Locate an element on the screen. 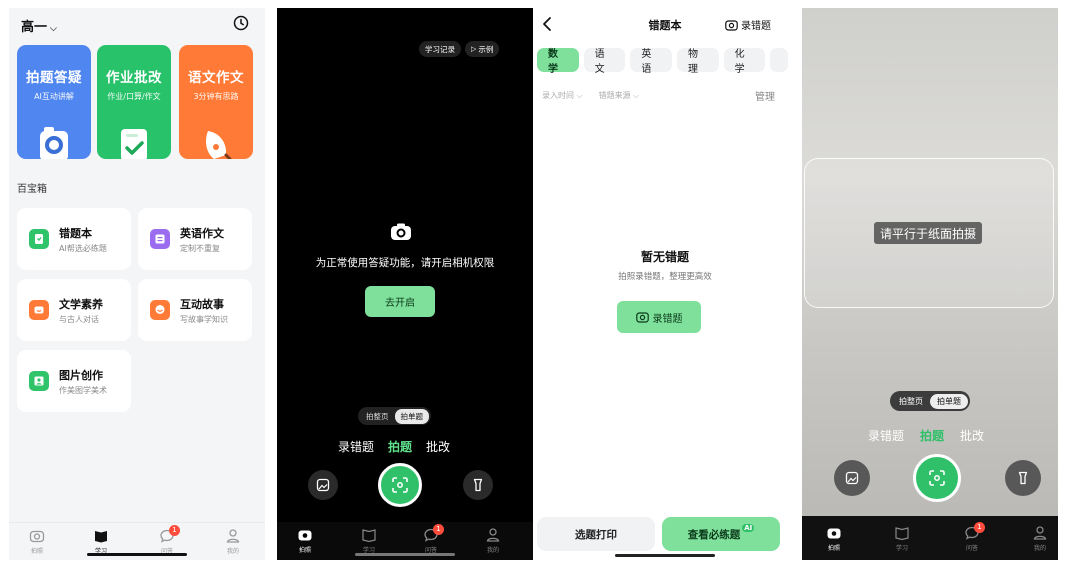 Image resolution: width=1080 pixels, height=564 pixels. tool-english-essay: 英语作文 定制不重复 is located at coordinates (195, 239).